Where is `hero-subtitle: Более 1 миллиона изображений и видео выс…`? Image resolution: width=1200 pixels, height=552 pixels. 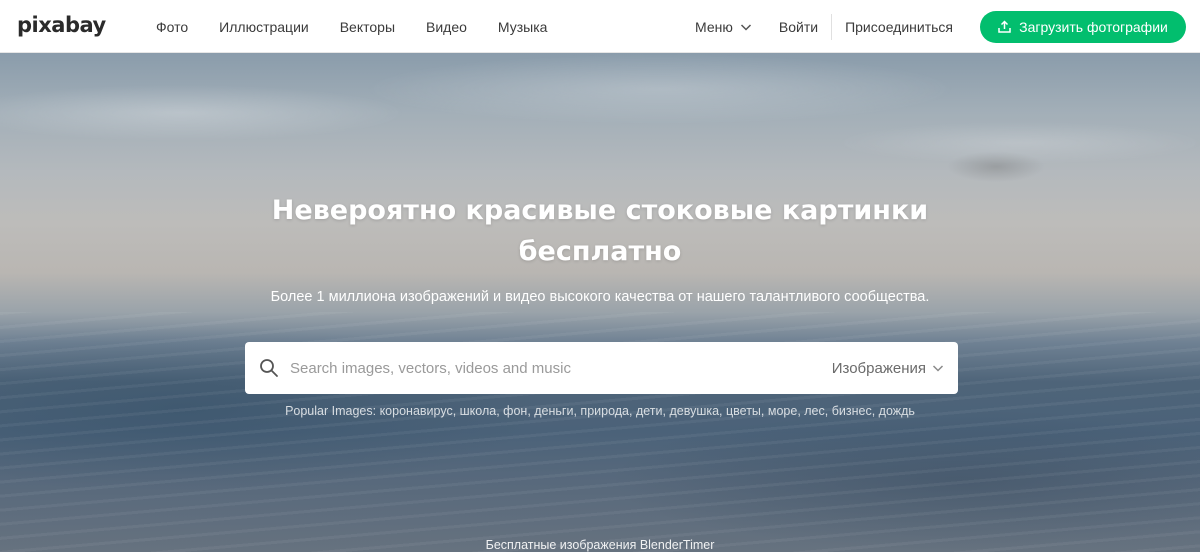
hero-subtitle: Более 1 миллиона изображений и видео выс… is located at coordinates (600, 297).